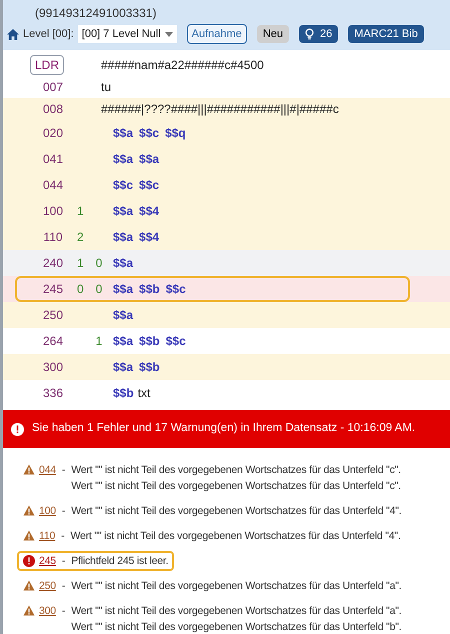  What do you see at coordinates (226, 211) in the screenshot?
I see `field-row: 100 1 $$a $$4` at bounding box center [226, 211].